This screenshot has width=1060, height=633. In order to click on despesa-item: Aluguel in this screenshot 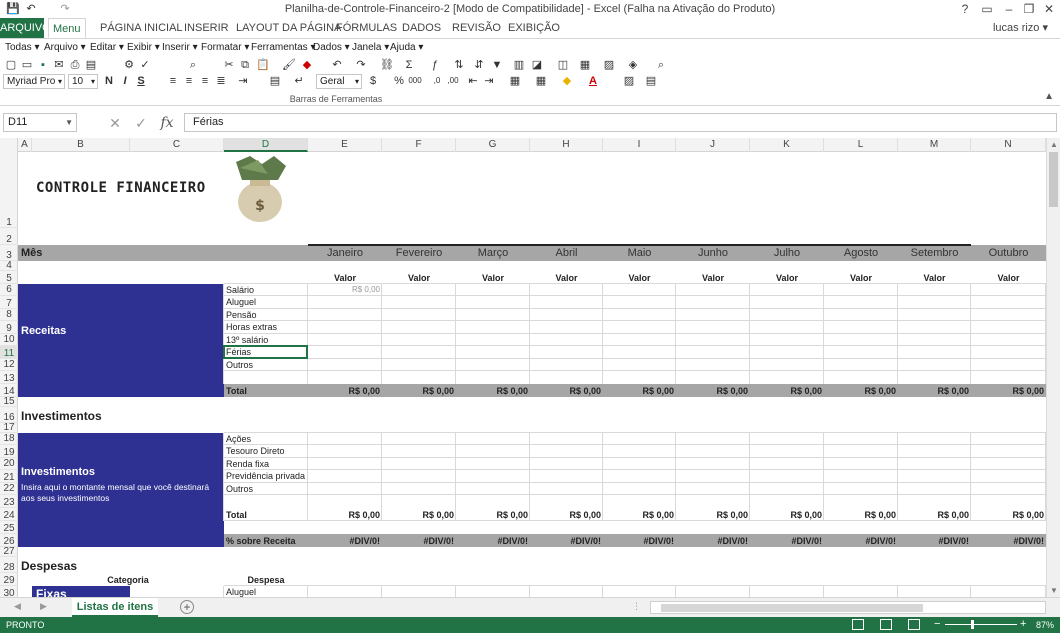, I will do `click(241, 592)`.